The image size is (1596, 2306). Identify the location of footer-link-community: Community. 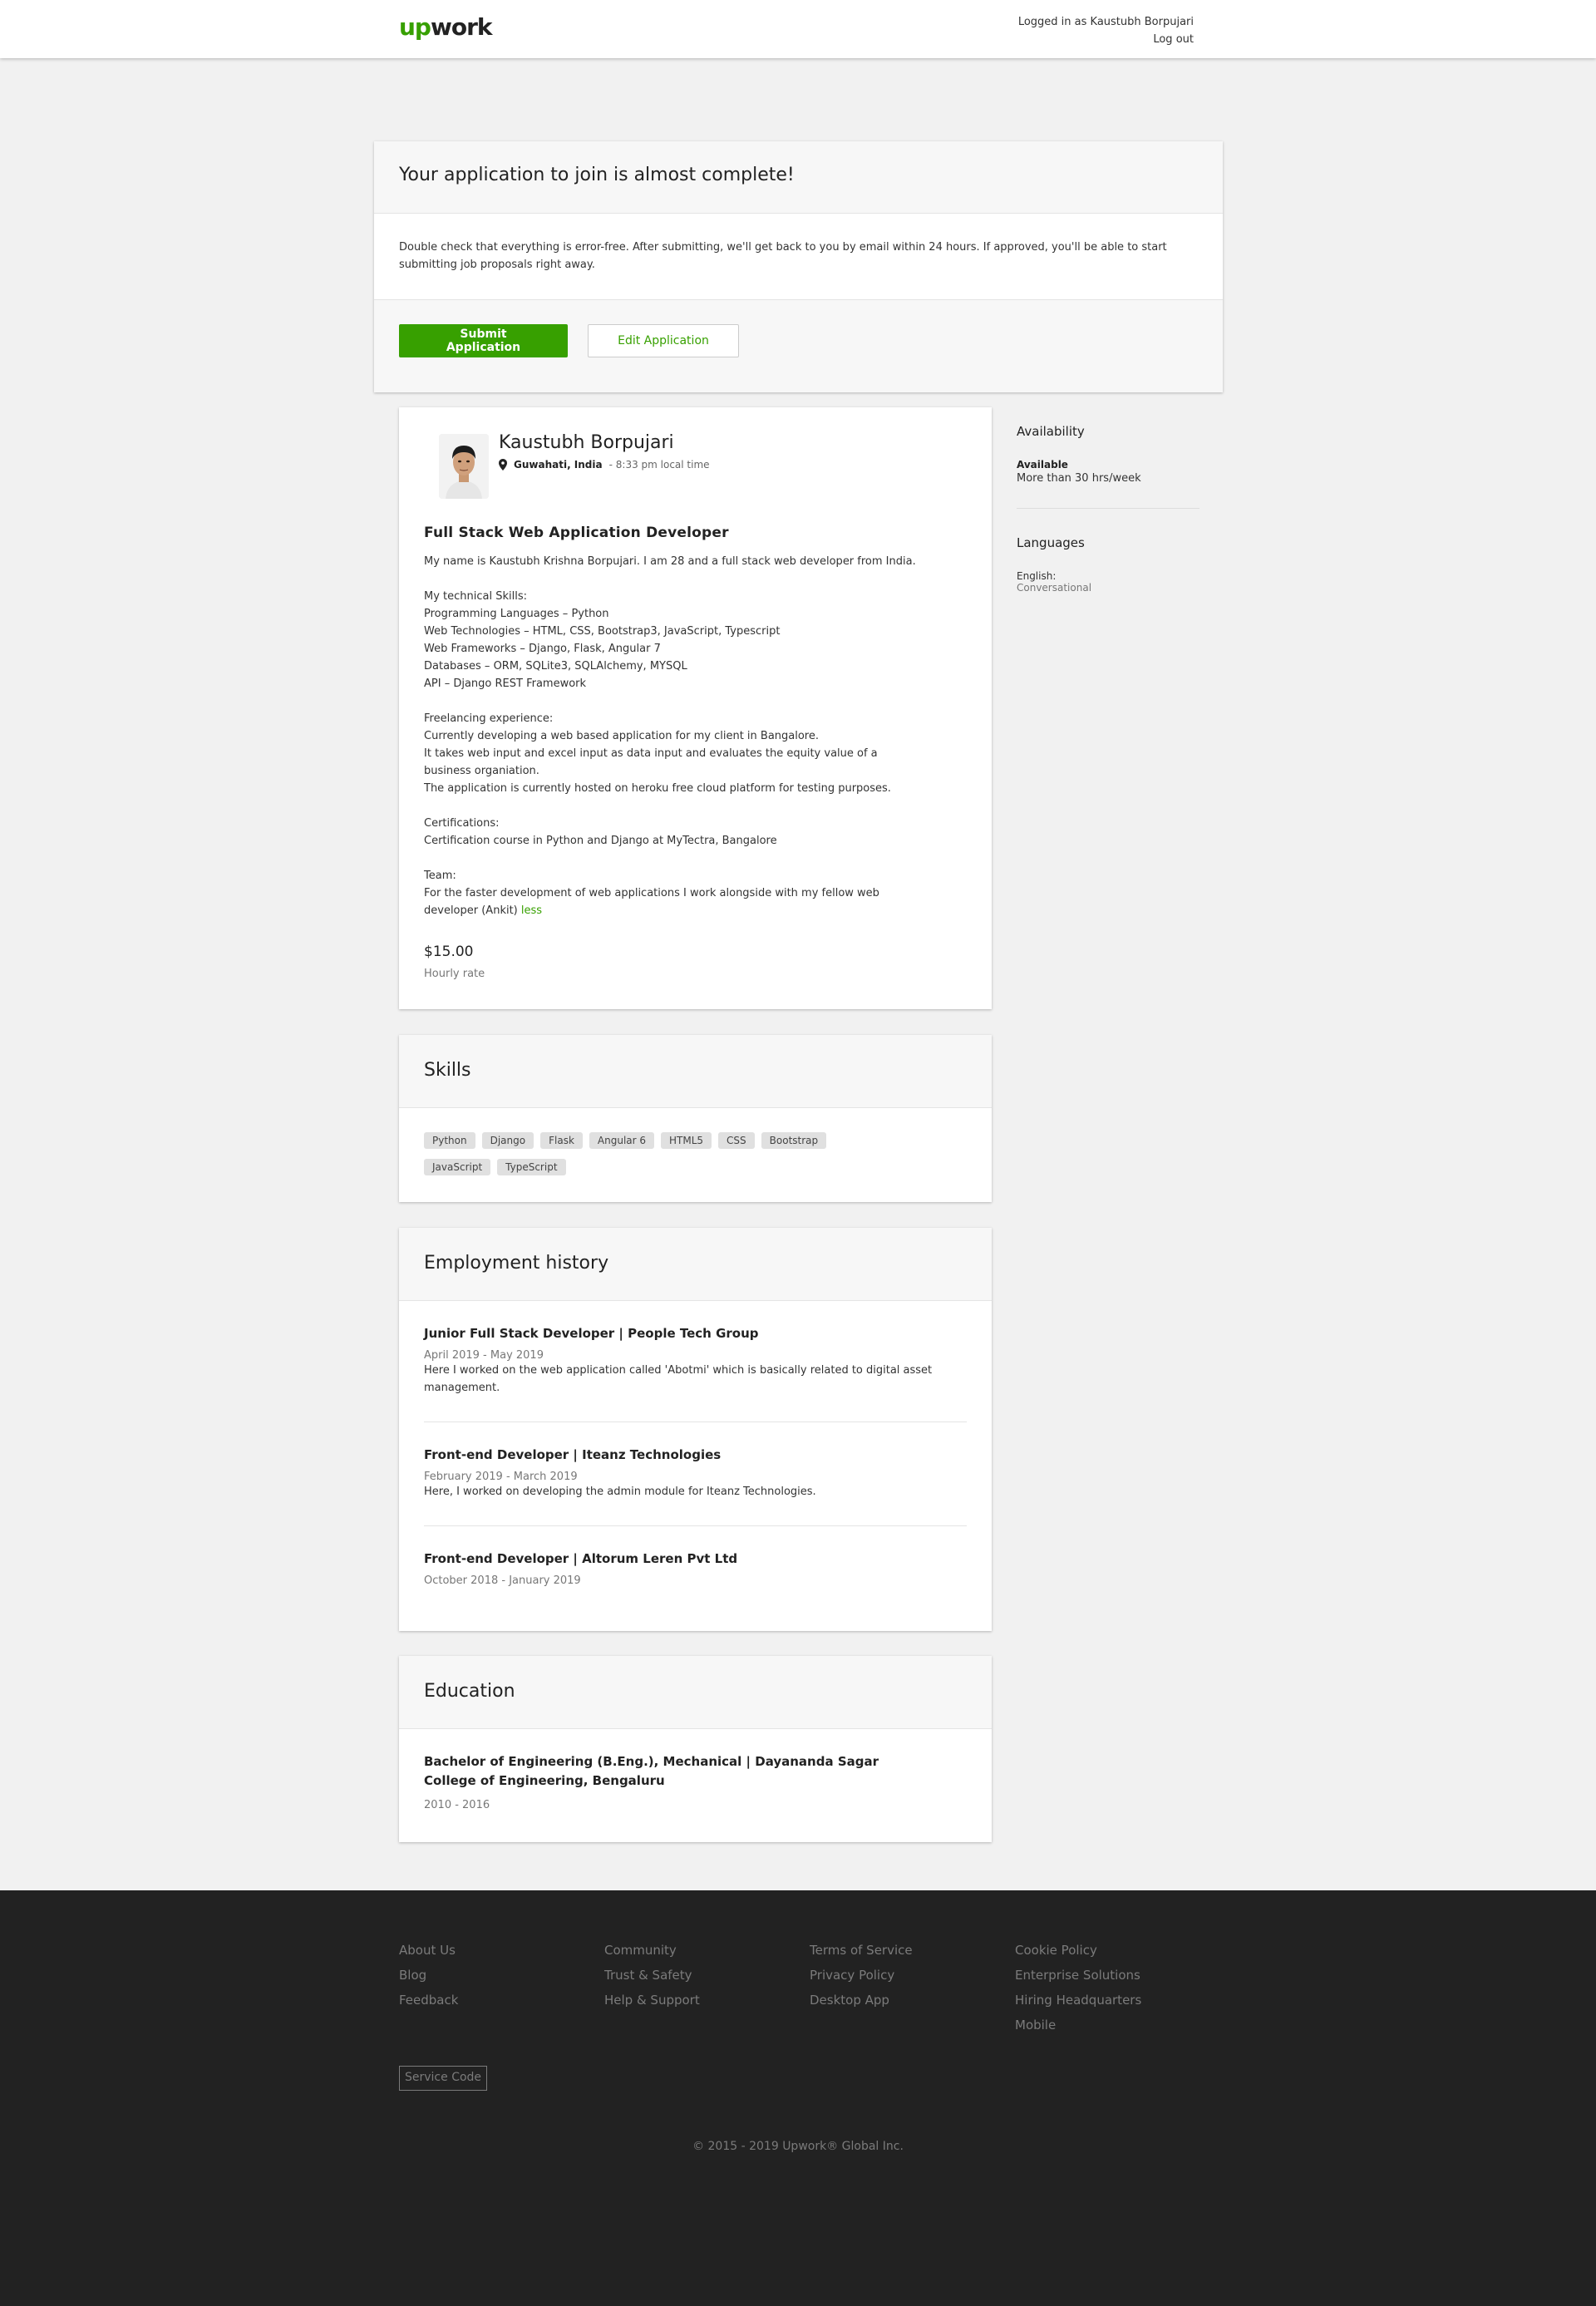
(707, 1950).